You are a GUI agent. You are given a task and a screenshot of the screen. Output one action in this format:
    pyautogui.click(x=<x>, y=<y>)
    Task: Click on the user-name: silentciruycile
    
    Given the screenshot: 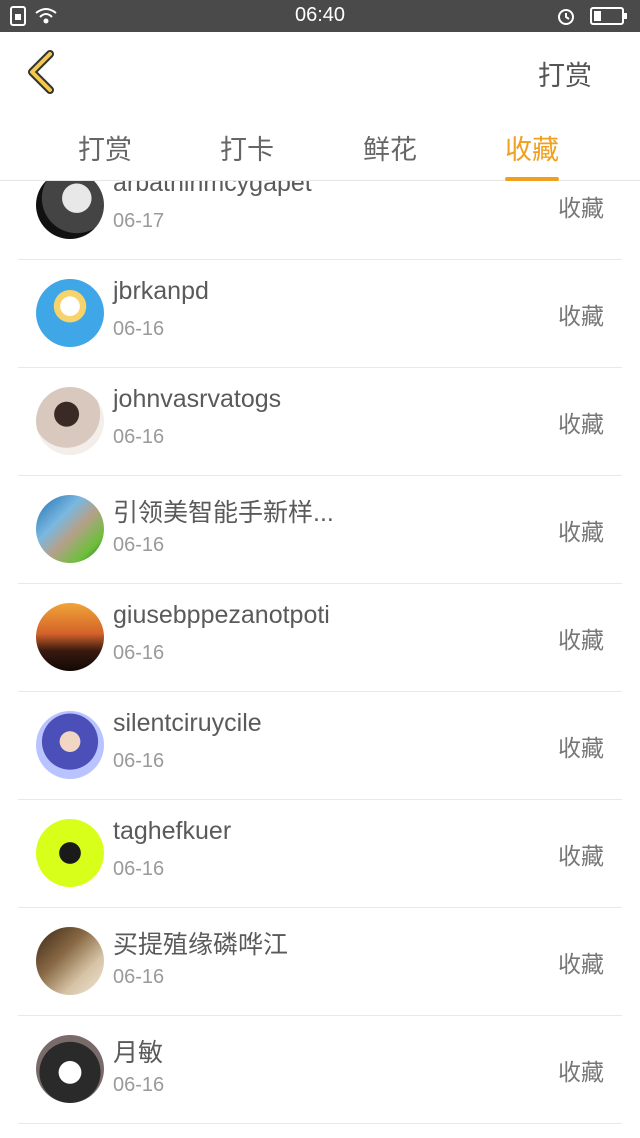 What is the action you would take?
    pyautogui.click(x=187, y=723)
    